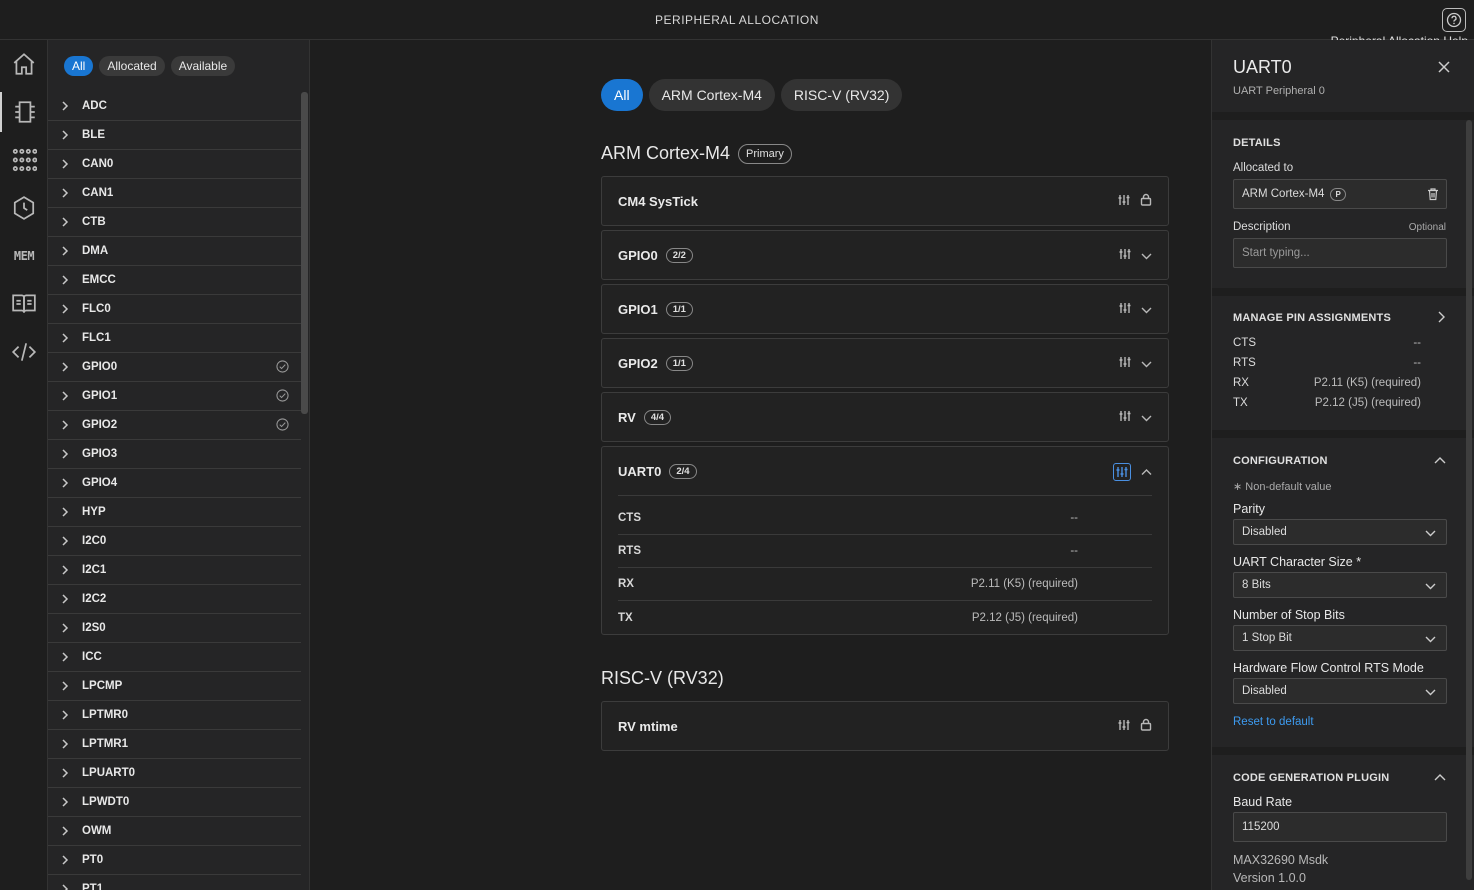  Describe the element at coordinates (1311, 778) in the screenshot. I see `codegen-head: CODE GENERATION PLUGIN` at that location.